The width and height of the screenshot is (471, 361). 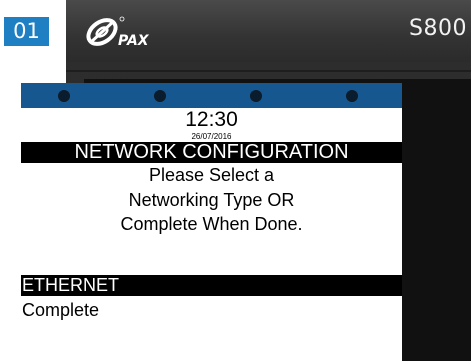 What do you see at coordinates (132, 32) in the screenshot?
I see `pax-logo-icon: PAX` at bounding box center [132, 32].